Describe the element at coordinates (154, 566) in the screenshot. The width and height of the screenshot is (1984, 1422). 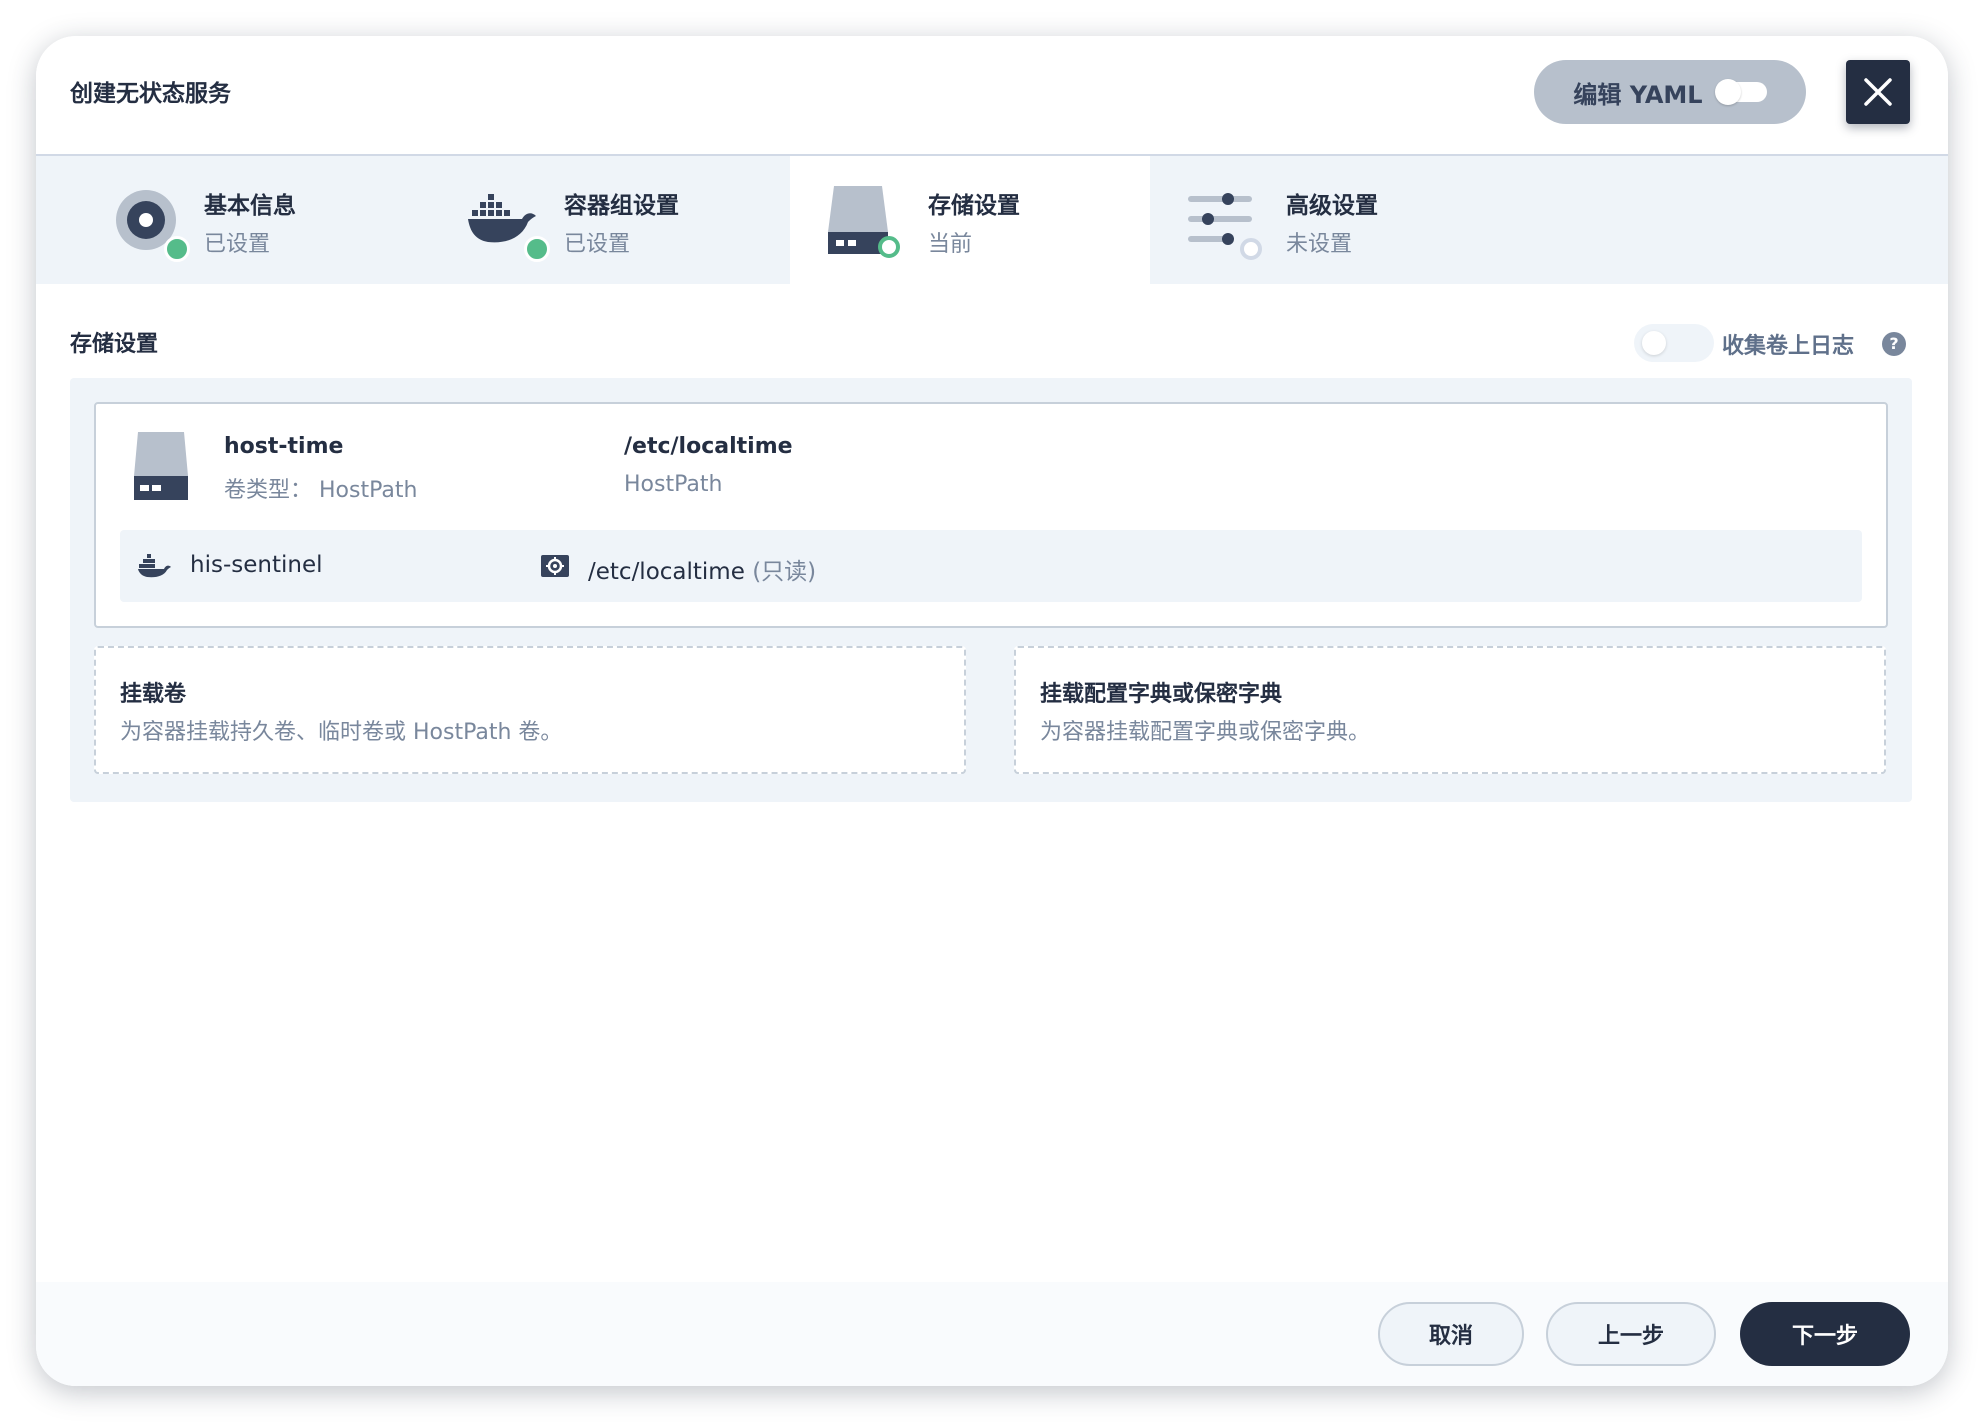
I see `docker-icon` at that location.